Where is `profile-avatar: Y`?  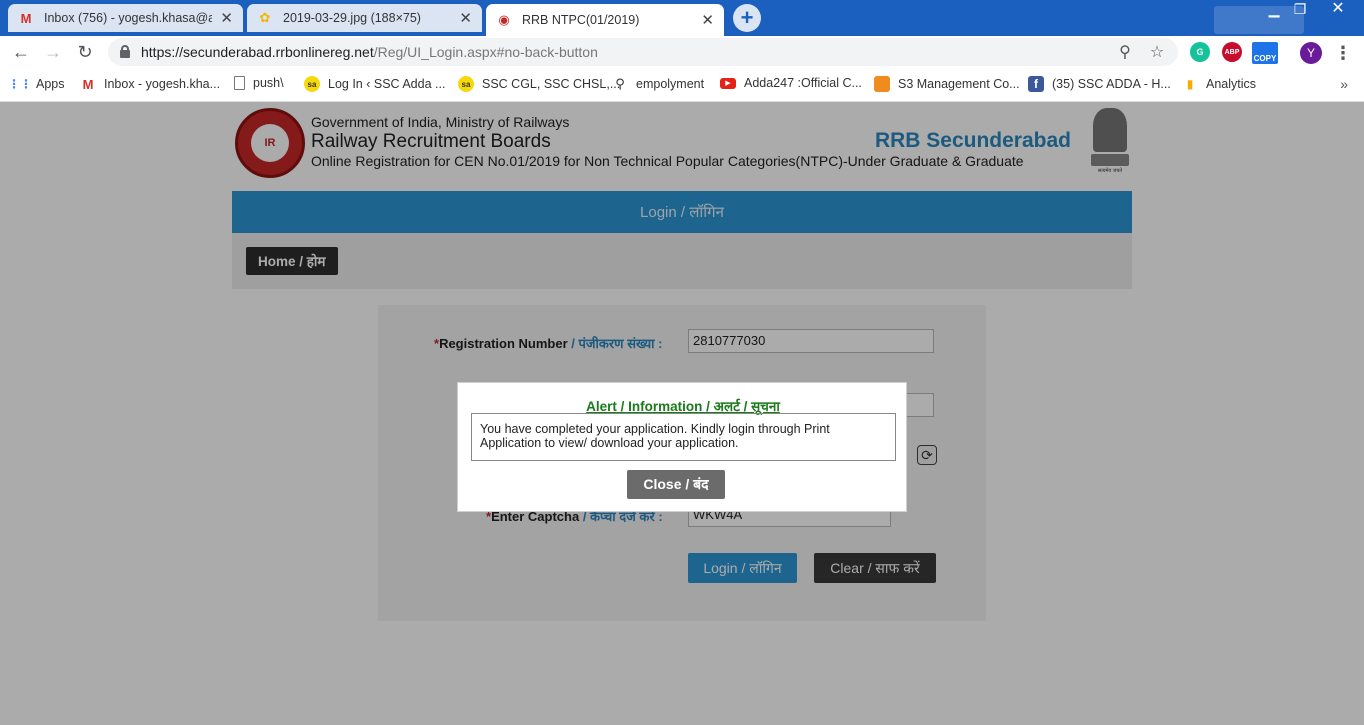 profile-avatar: Y is located at coordinates (1311, 53).